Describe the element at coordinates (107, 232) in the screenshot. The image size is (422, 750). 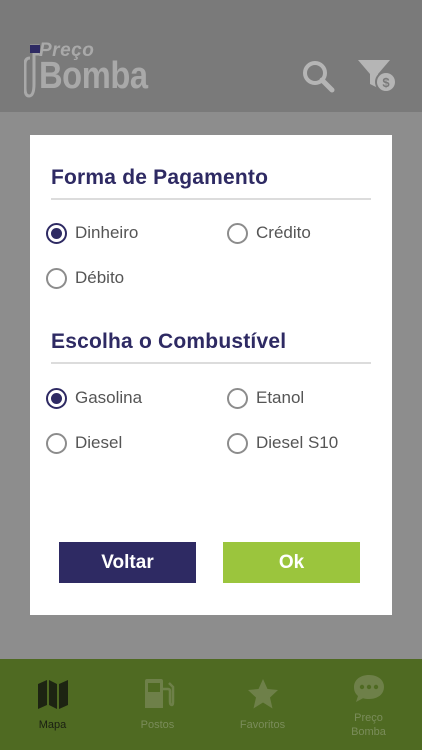
I see `radio-label: Dinheiro` at that location.